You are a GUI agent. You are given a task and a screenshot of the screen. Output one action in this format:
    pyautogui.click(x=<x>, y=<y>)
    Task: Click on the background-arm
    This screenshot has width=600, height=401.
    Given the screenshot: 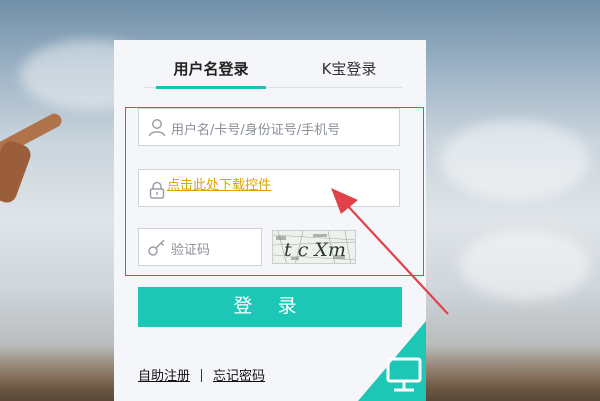 What is the action you would take?
    pyautogui.click(x=17, y=172)
    